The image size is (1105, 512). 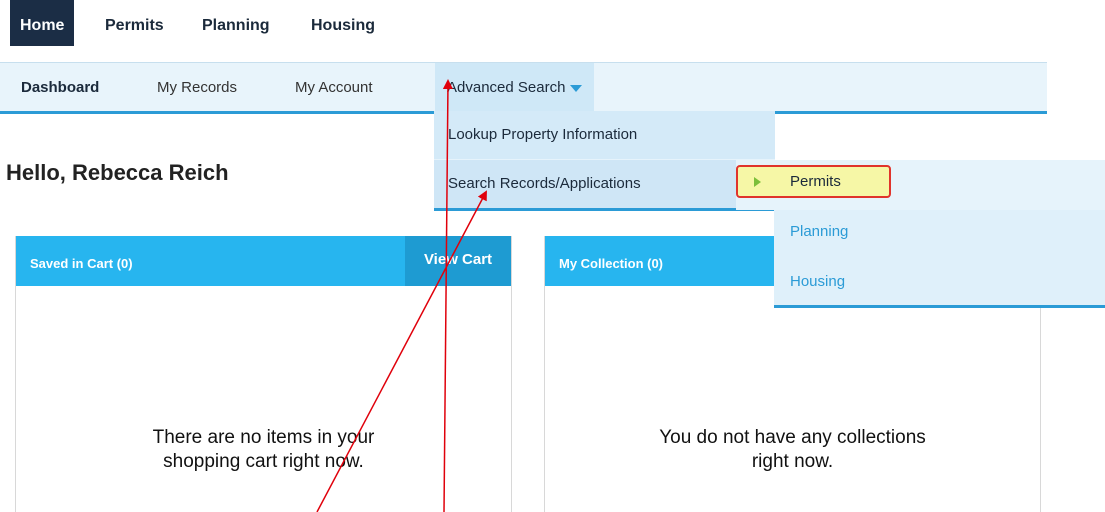 I want to click on page-greeting: Hello, Rebecca Reich, so click(x=117, y=172).